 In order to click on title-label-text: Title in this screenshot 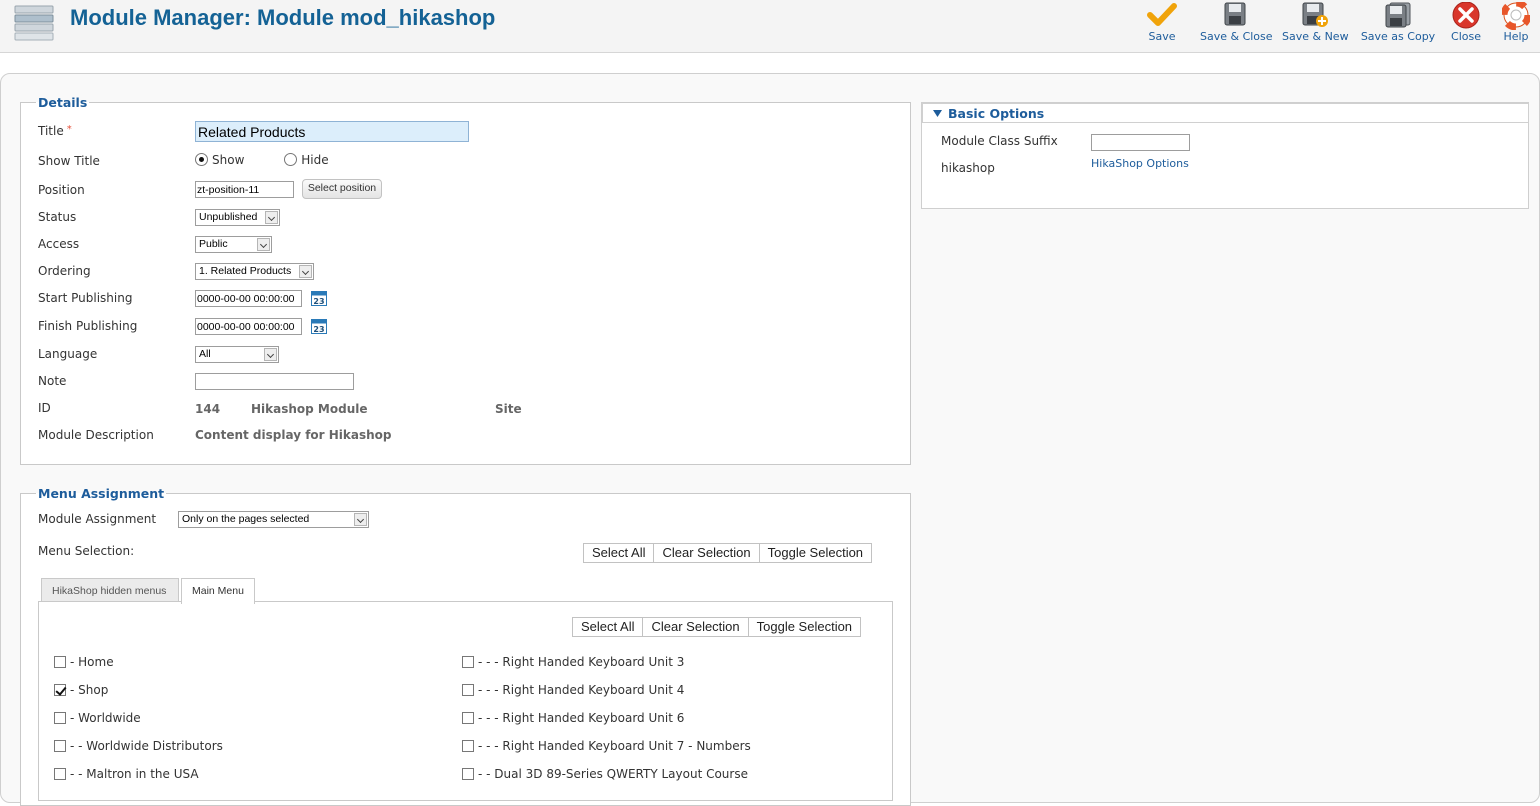, I will do `click(51, 131)`.